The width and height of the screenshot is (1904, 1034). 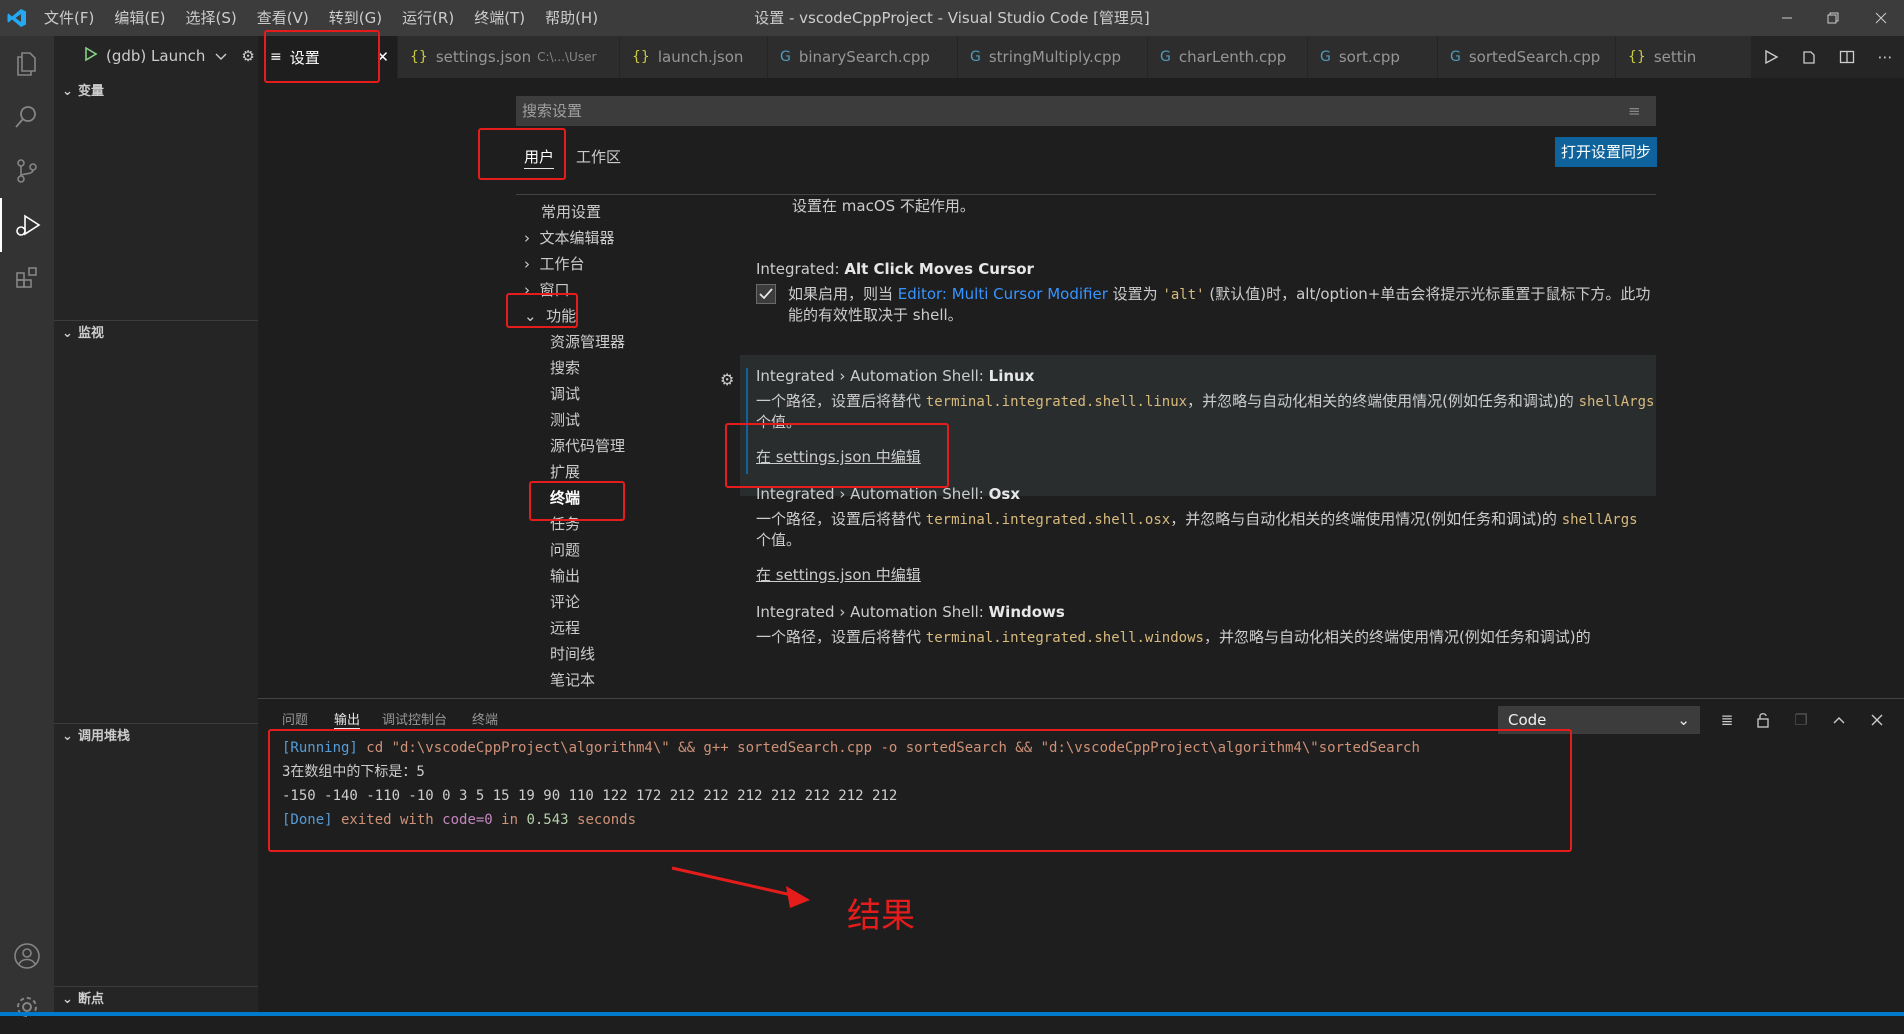 I want to click on menu-selection: 选择(S), so click(x=211, y=18).